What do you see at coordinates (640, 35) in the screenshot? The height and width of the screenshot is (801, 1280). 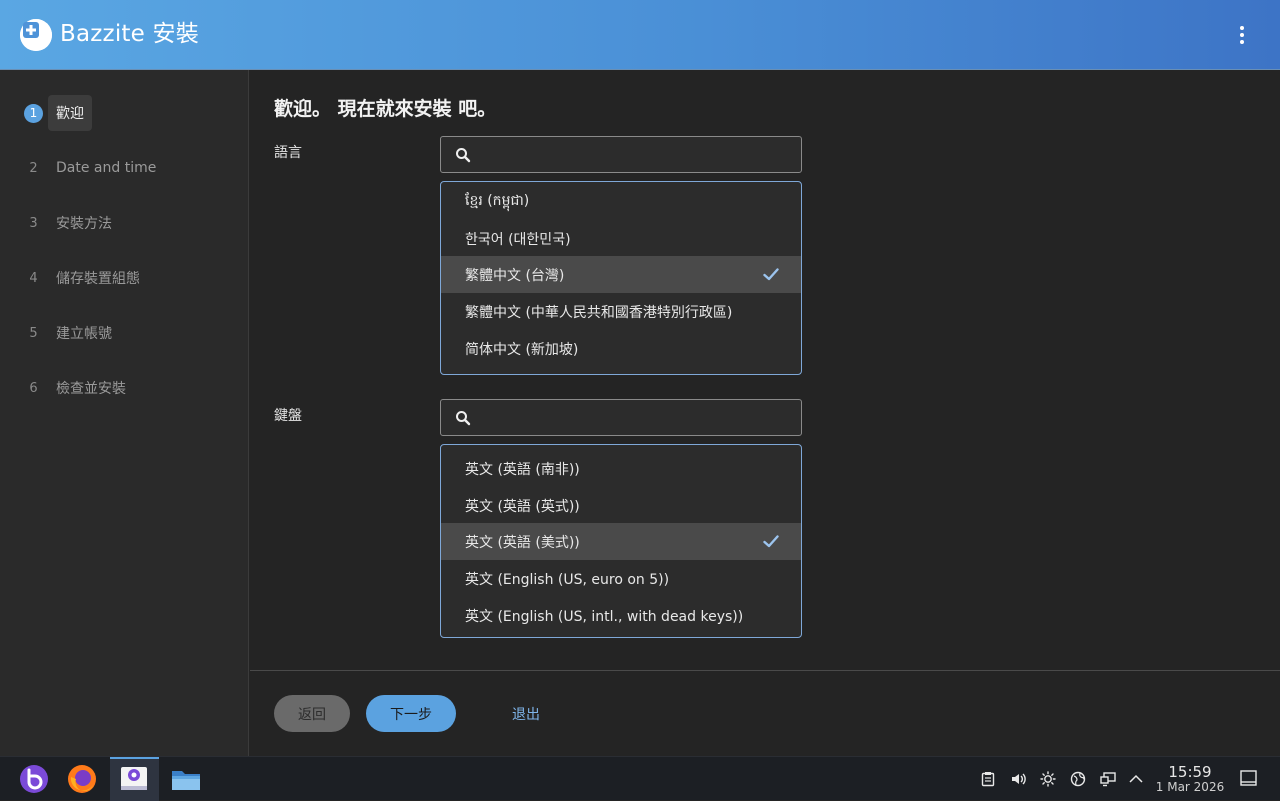 I see `app-header: Bazzite 安裝` at bounding box center [640, 35].